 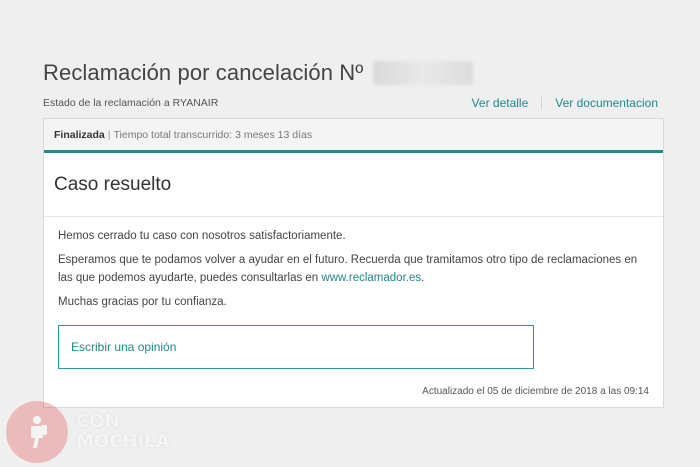 I want to click on status-state: Finalizada, so click(x=79, y=134).